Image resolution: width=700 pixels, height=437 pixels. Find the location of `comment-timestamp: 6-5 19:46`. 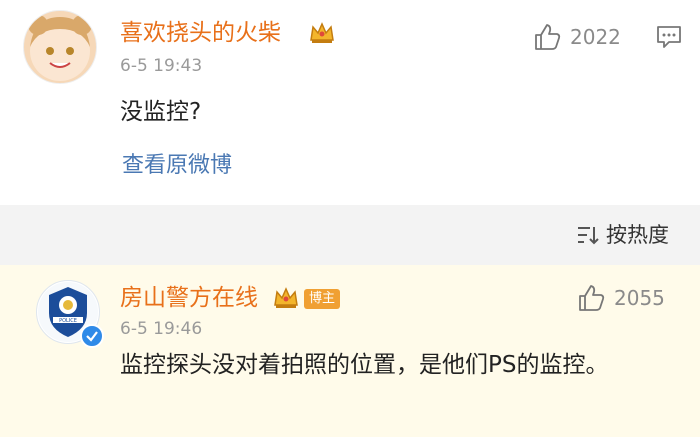

comment-timestamp: 6-5 19:46 is located at coordinates (161, 329).